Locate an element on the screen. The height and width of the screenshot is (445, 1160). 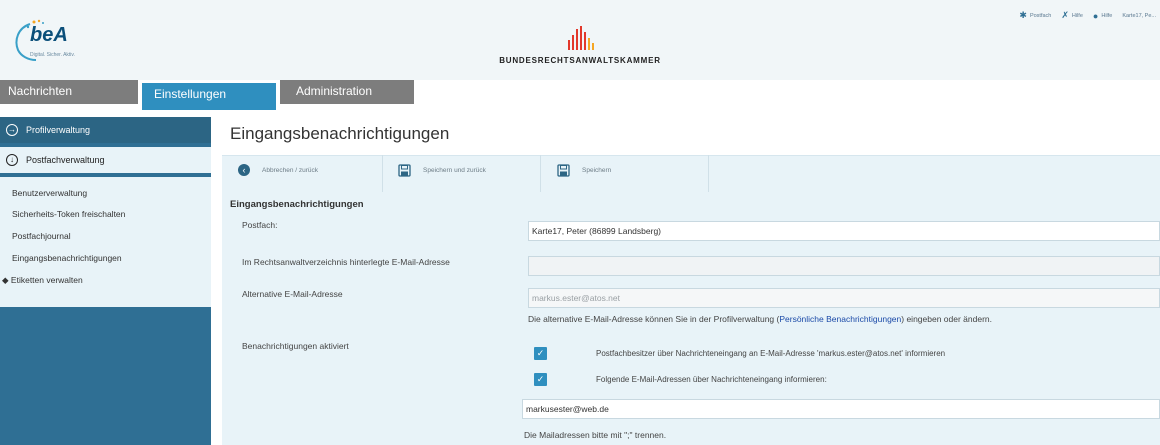
alt-email-label: Alternative E-Mail-Adresse is located at coordinates (292, 294).